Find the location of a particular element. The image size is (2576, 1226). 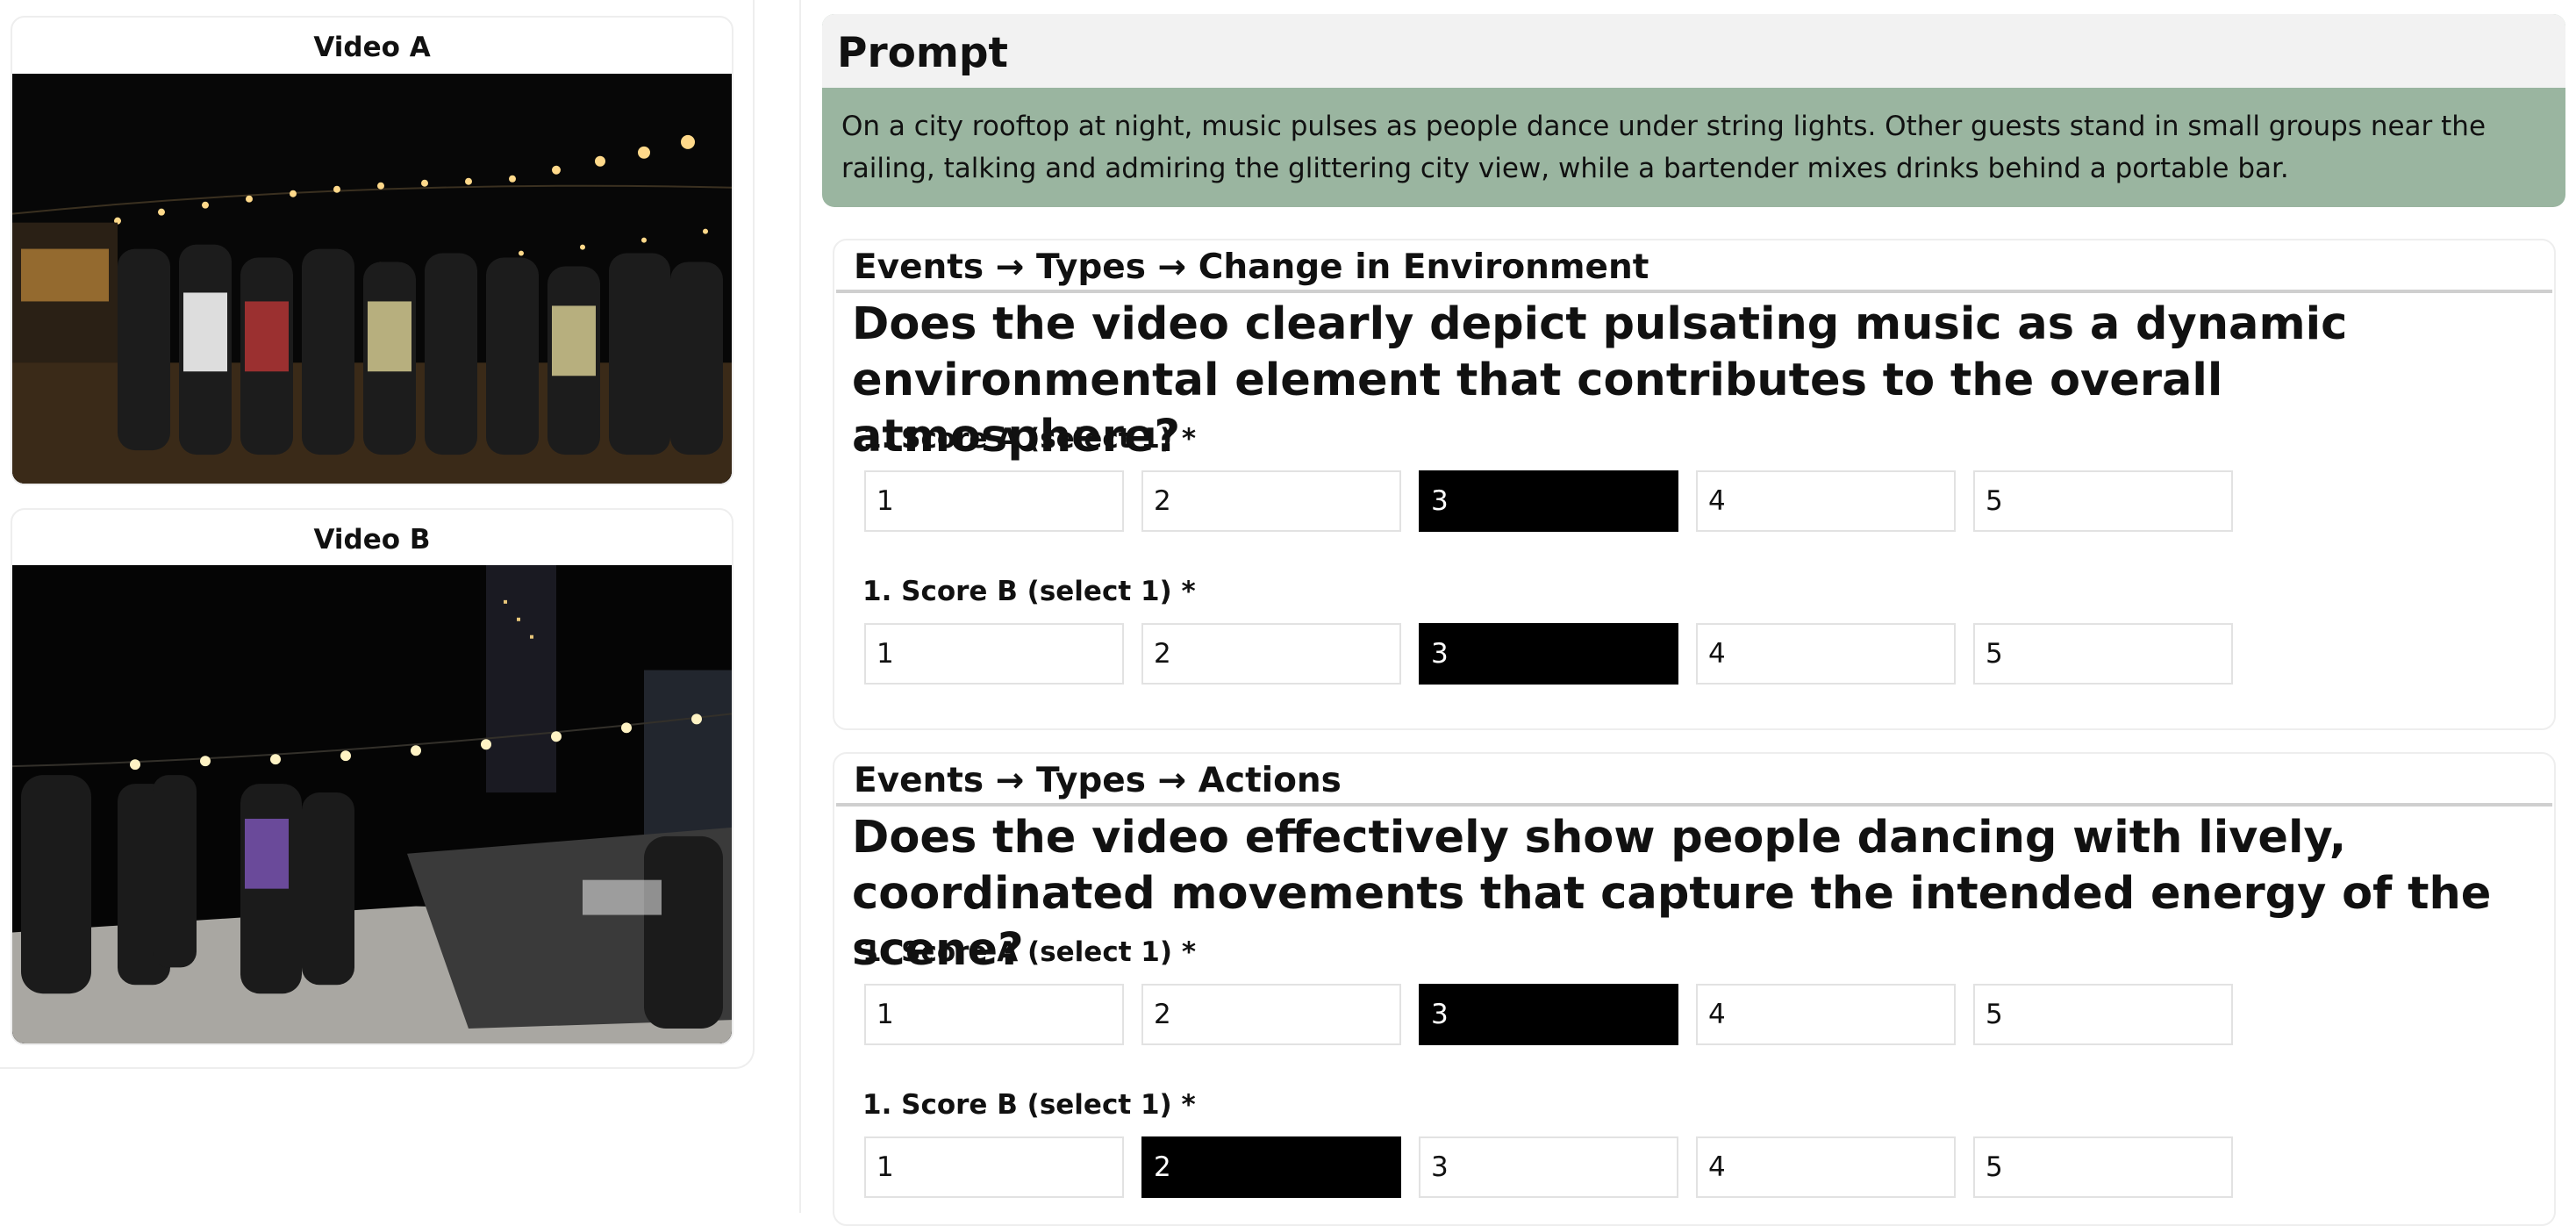

prompt-heading: Prompt is located at coordinates (1693, 51).